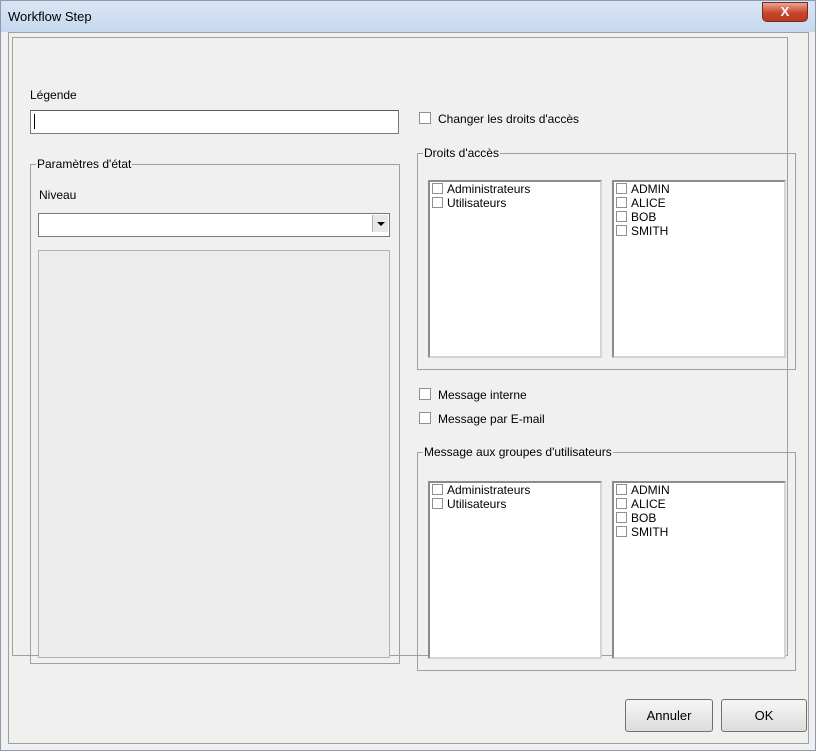 This screenshot has width=816, height=751. What do you see at coordinates (491, 419) in the screenshot?
I see `message-email-label: Message par E-mail` at bounding box center [491, 419].